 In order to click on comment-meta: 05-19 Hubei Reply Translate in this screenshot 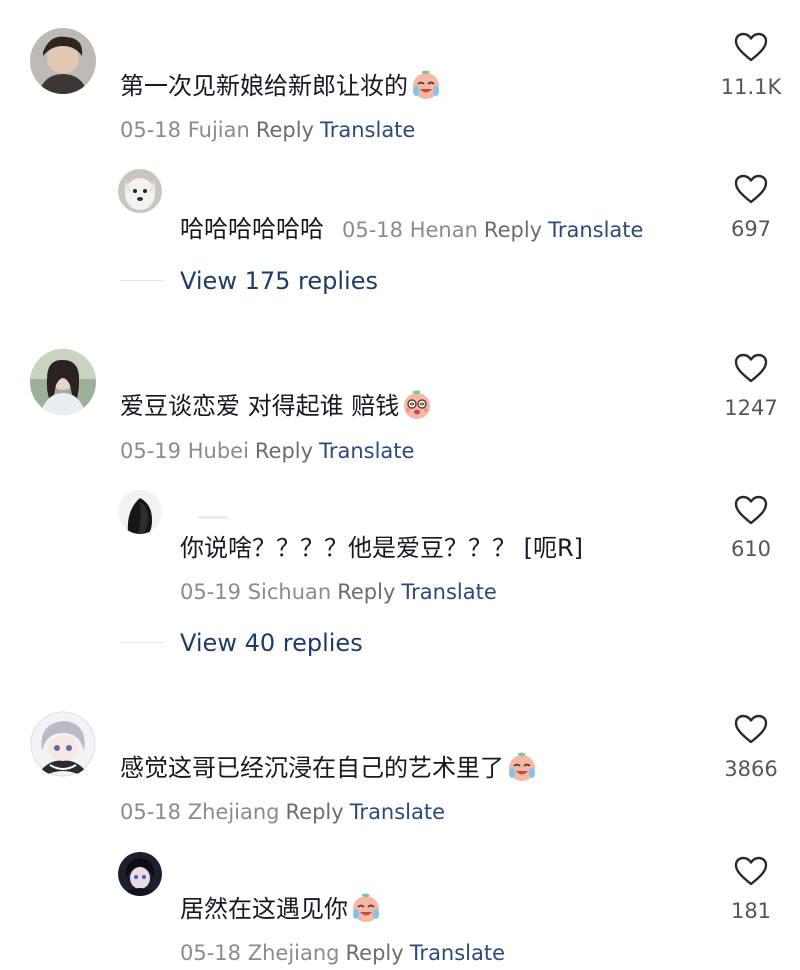, I will do `click(267, 451)`.